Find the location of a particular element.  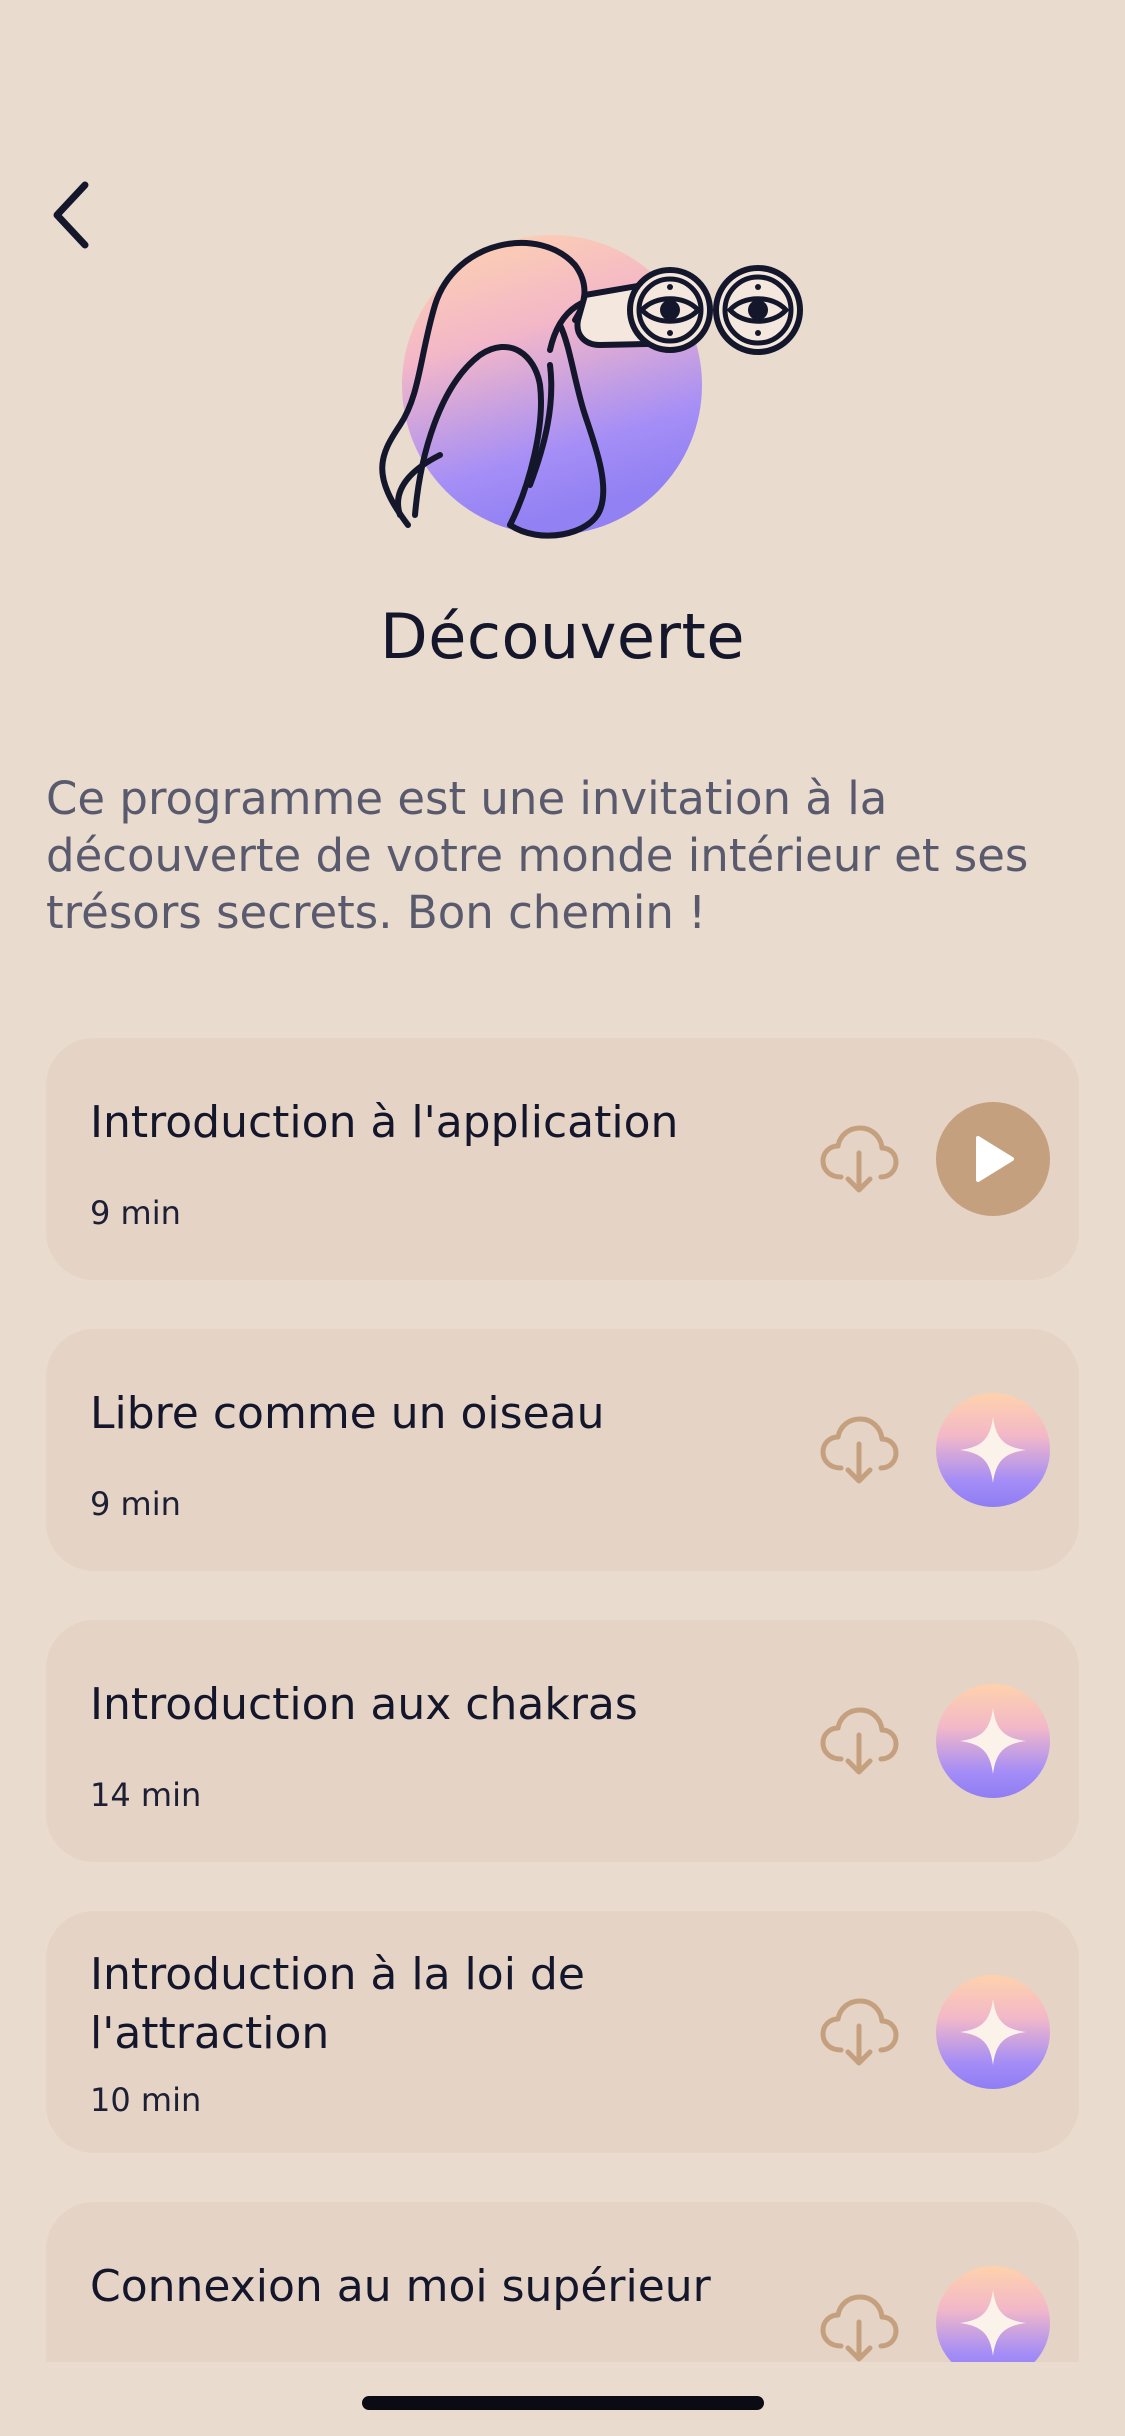

session-card-clip: Connexion au moi supérieur is located at coordinates (562, 2282).